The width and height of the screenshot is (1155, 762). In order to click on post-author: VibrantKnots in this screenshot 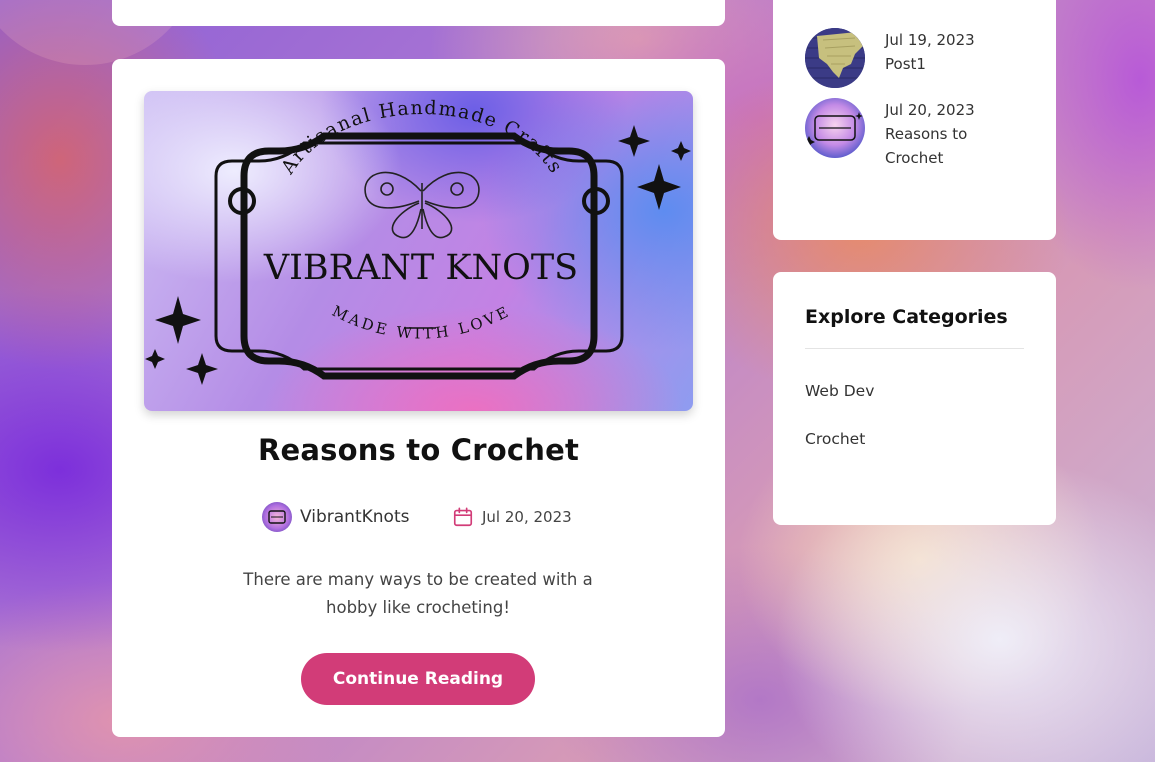, I will do `click(335, 517)`.